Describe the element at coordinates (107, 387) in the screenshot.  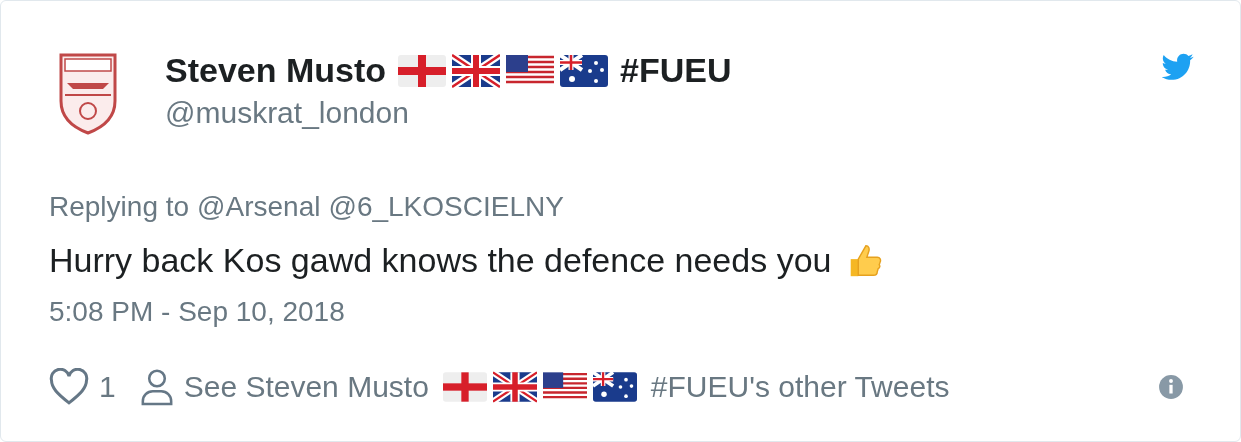
I see `like-count: 1` at that location.